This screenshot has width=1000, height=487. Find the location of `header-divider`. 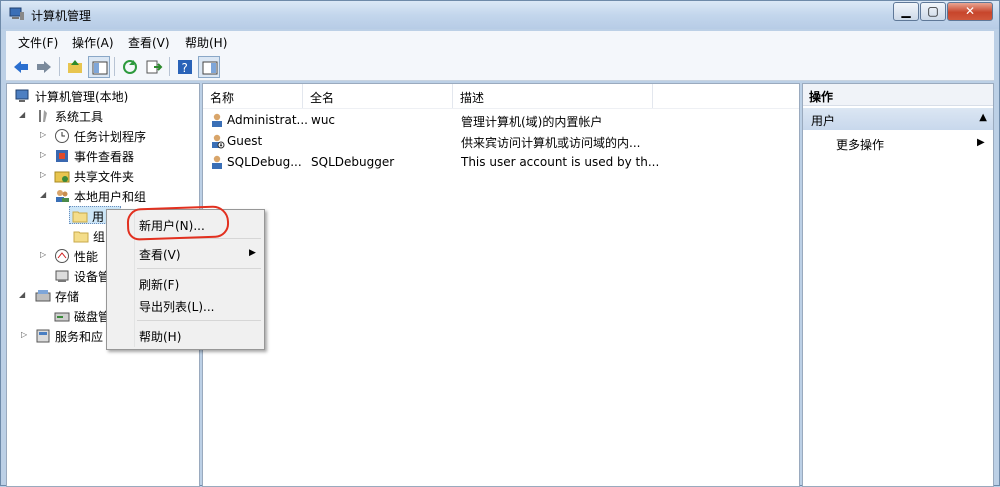

header-divider is located at coordinates (501, 108).